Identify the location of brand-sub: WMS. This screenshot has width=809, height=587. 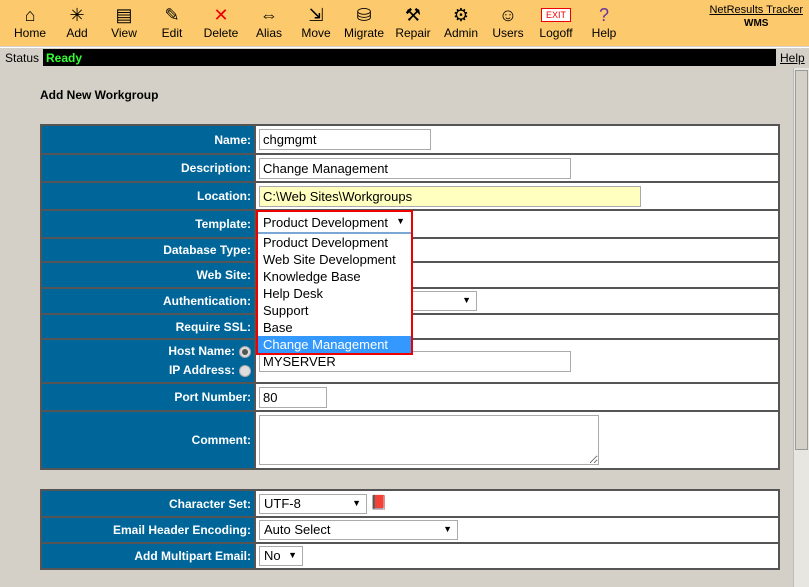
(756, 23).